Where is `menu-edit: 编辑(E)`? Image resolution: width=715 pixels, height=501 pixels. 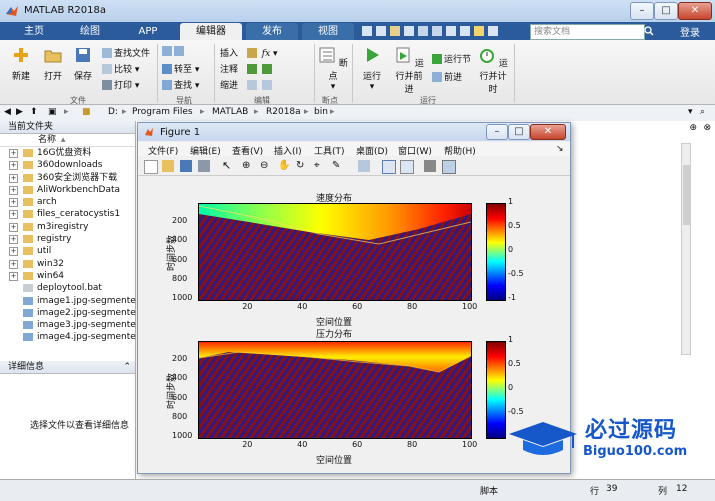
menu-edit: 编辑(E) is located at coordinates (205, 150).